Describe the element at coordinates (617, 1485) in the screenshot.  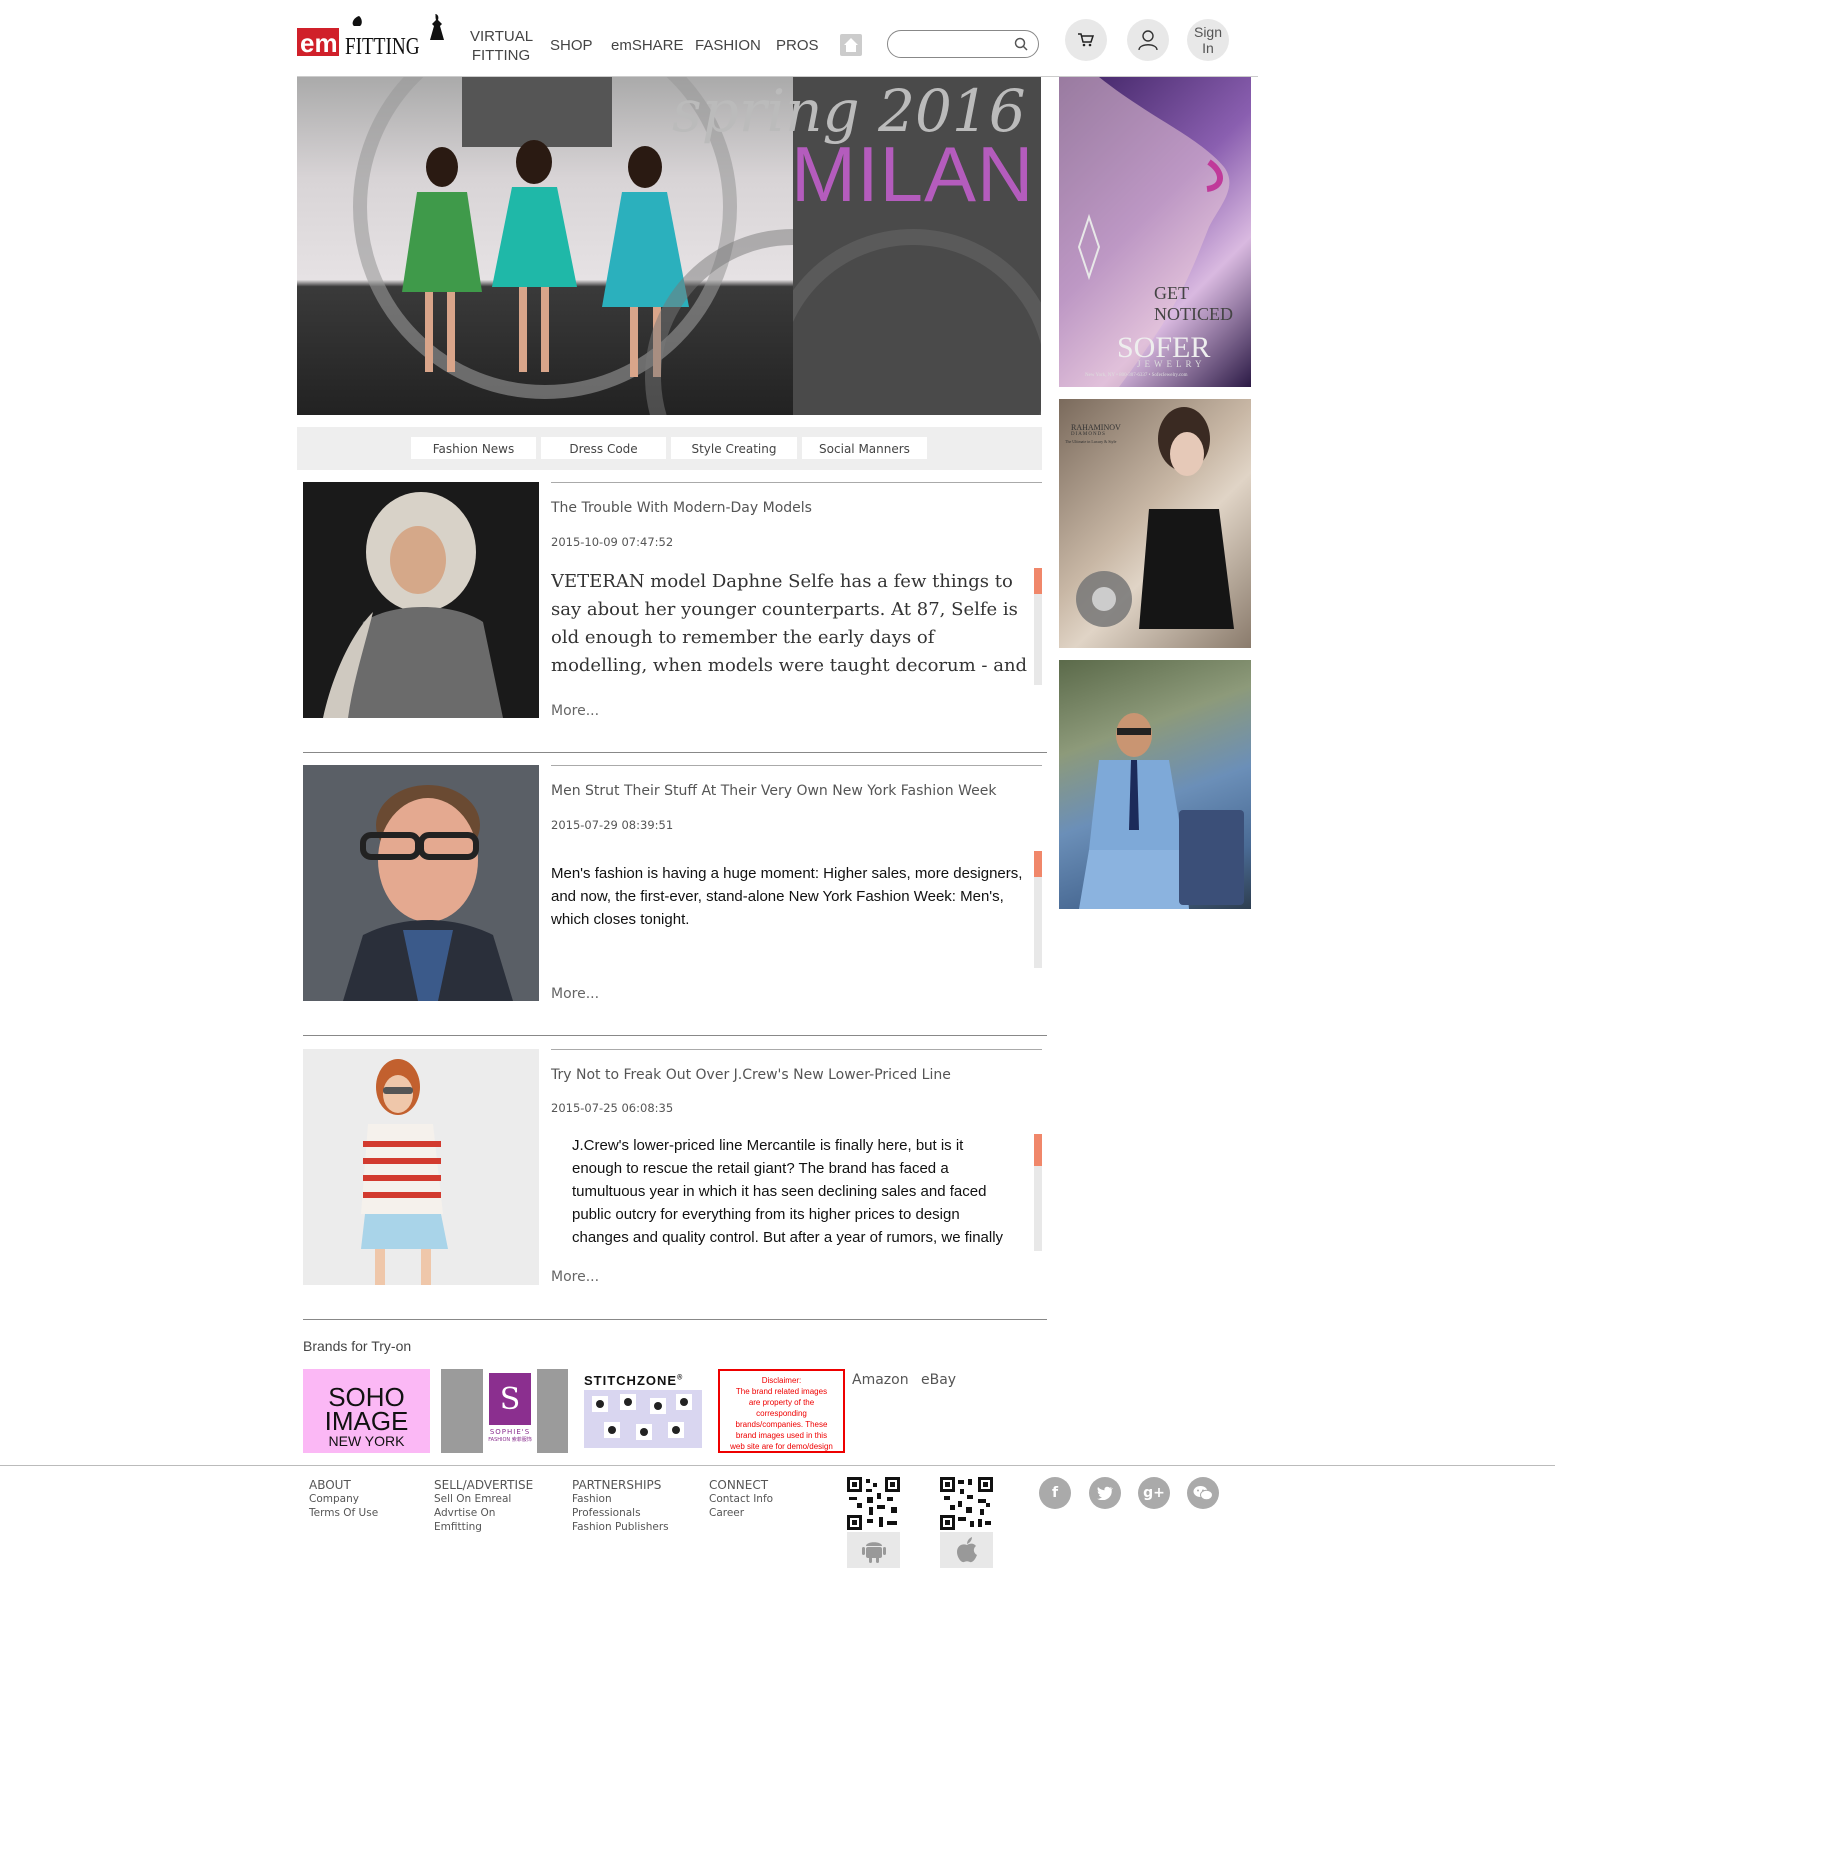
I see `footer-partnerships-head: PARTNERSHIPS` at that location.